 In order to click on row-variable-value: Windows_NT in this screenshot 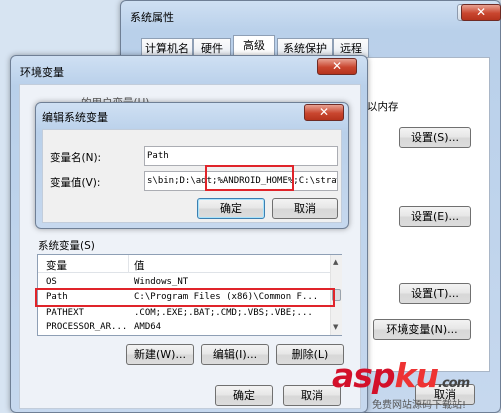, I will do `click(161, 282)`.